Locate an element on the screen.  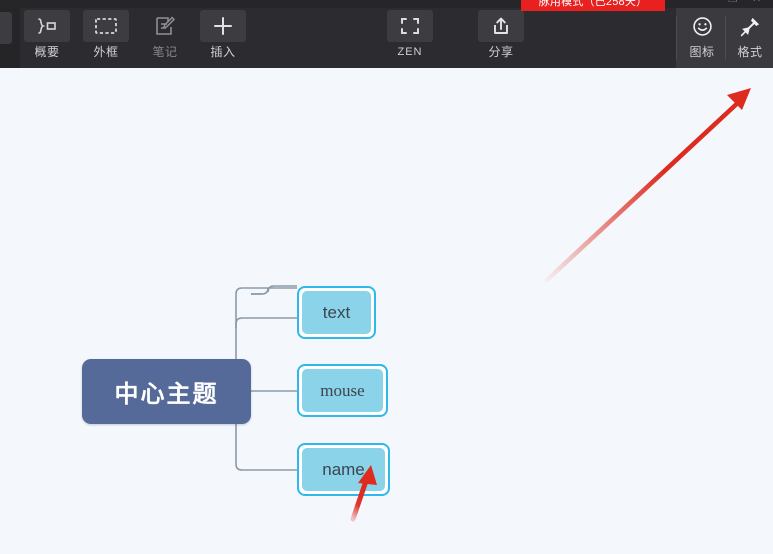
toolbar-item-insert: 插入 is located at coordinates (223, 34).